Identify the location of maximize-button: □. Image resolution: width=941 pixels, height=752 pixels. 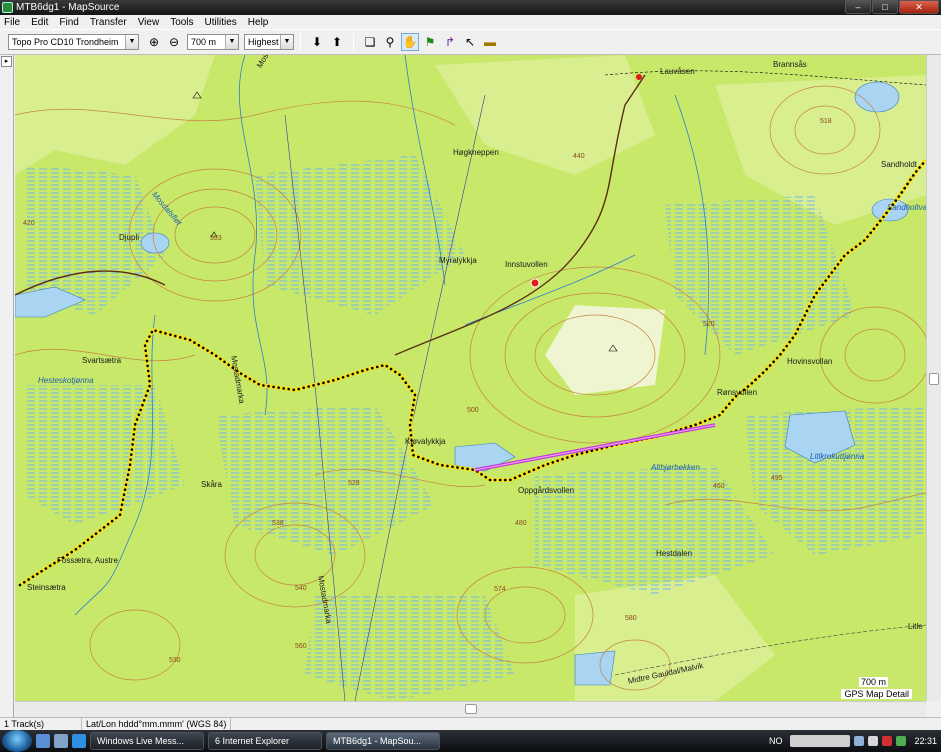
(885, 7).